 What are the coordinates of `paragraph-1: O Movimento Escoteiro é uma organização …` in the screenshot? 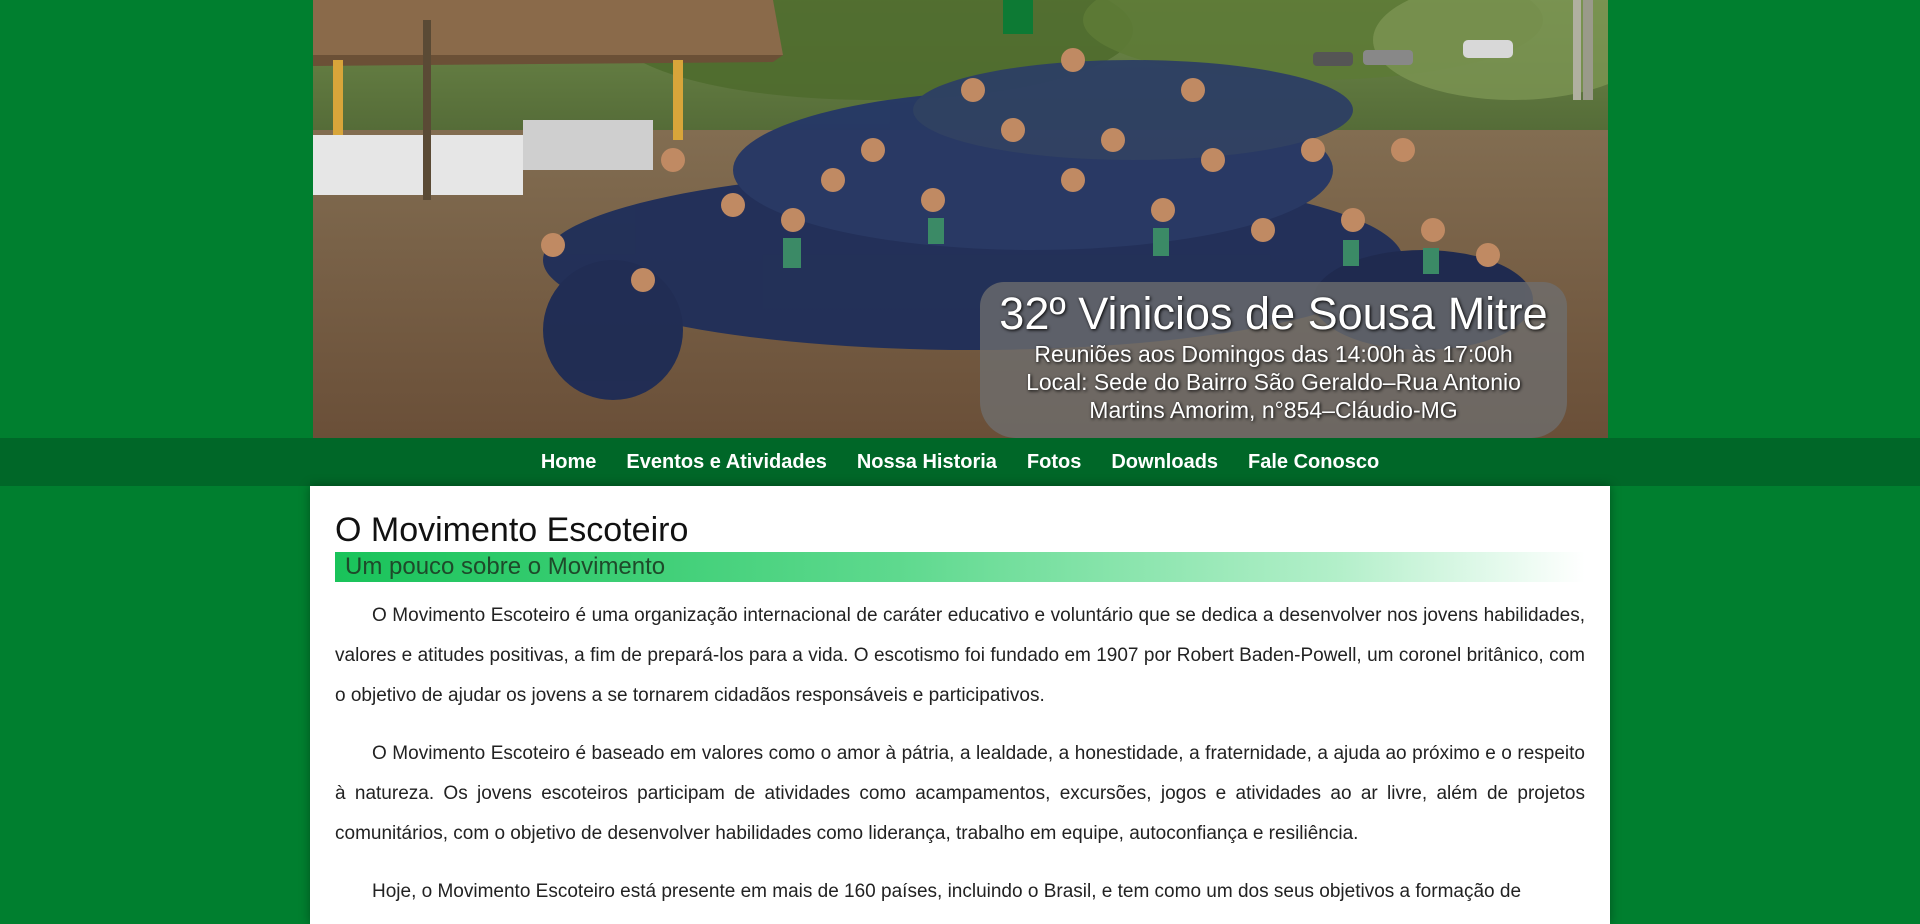 It's located at (960, 655).